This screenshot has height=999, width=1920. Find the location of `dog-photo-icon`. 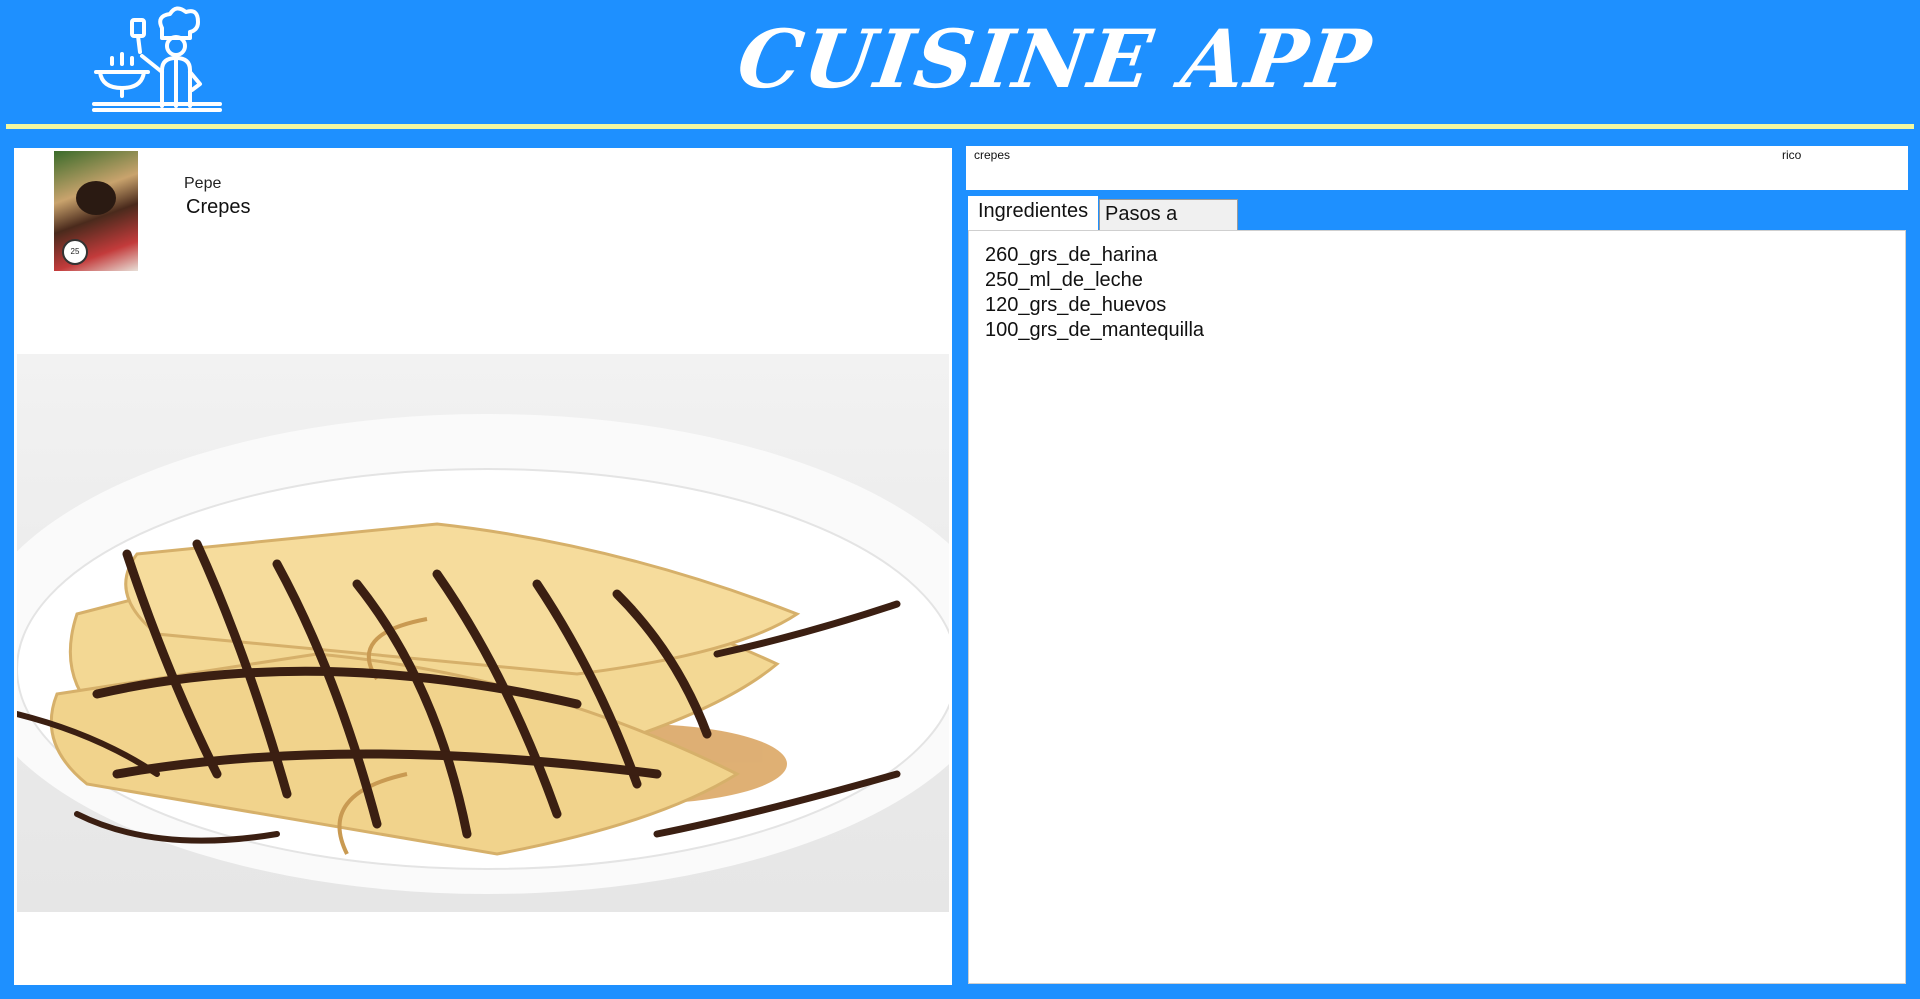

dog-photo-icon is located at coordinates (96, 198).